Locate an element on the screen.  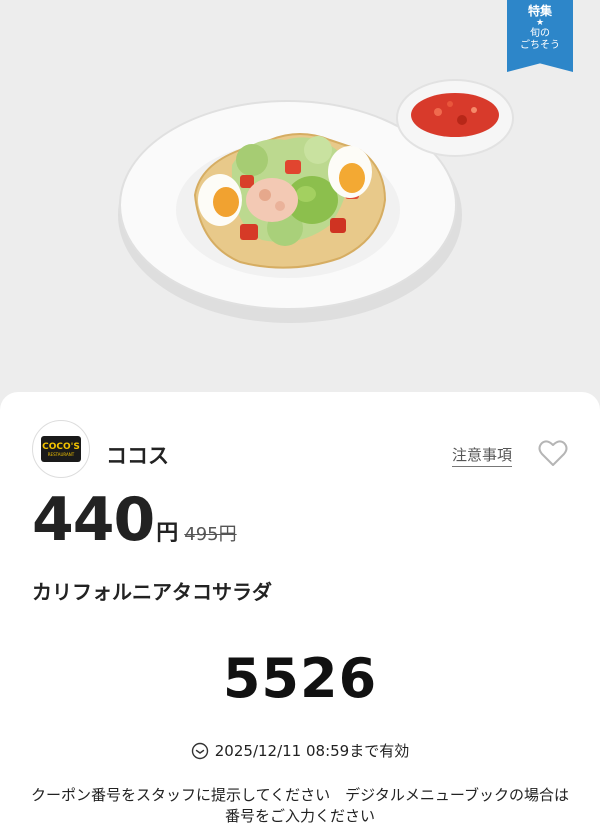
ribbon-line-1: 旬の is located at coordinates (540, 33).